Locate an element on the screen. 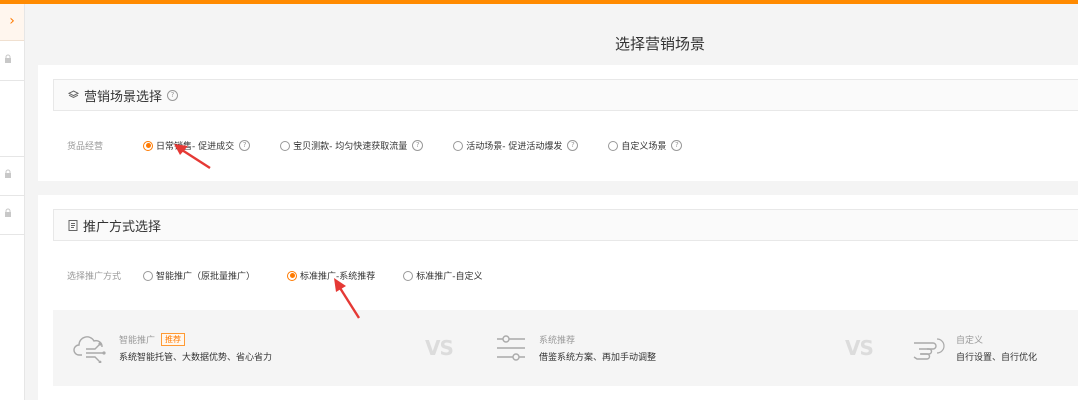 The width and height of the screenshot is (1078, 400). promo-custom: 自定义 自行设置、自行优化 is located at coordinates (972, 348).